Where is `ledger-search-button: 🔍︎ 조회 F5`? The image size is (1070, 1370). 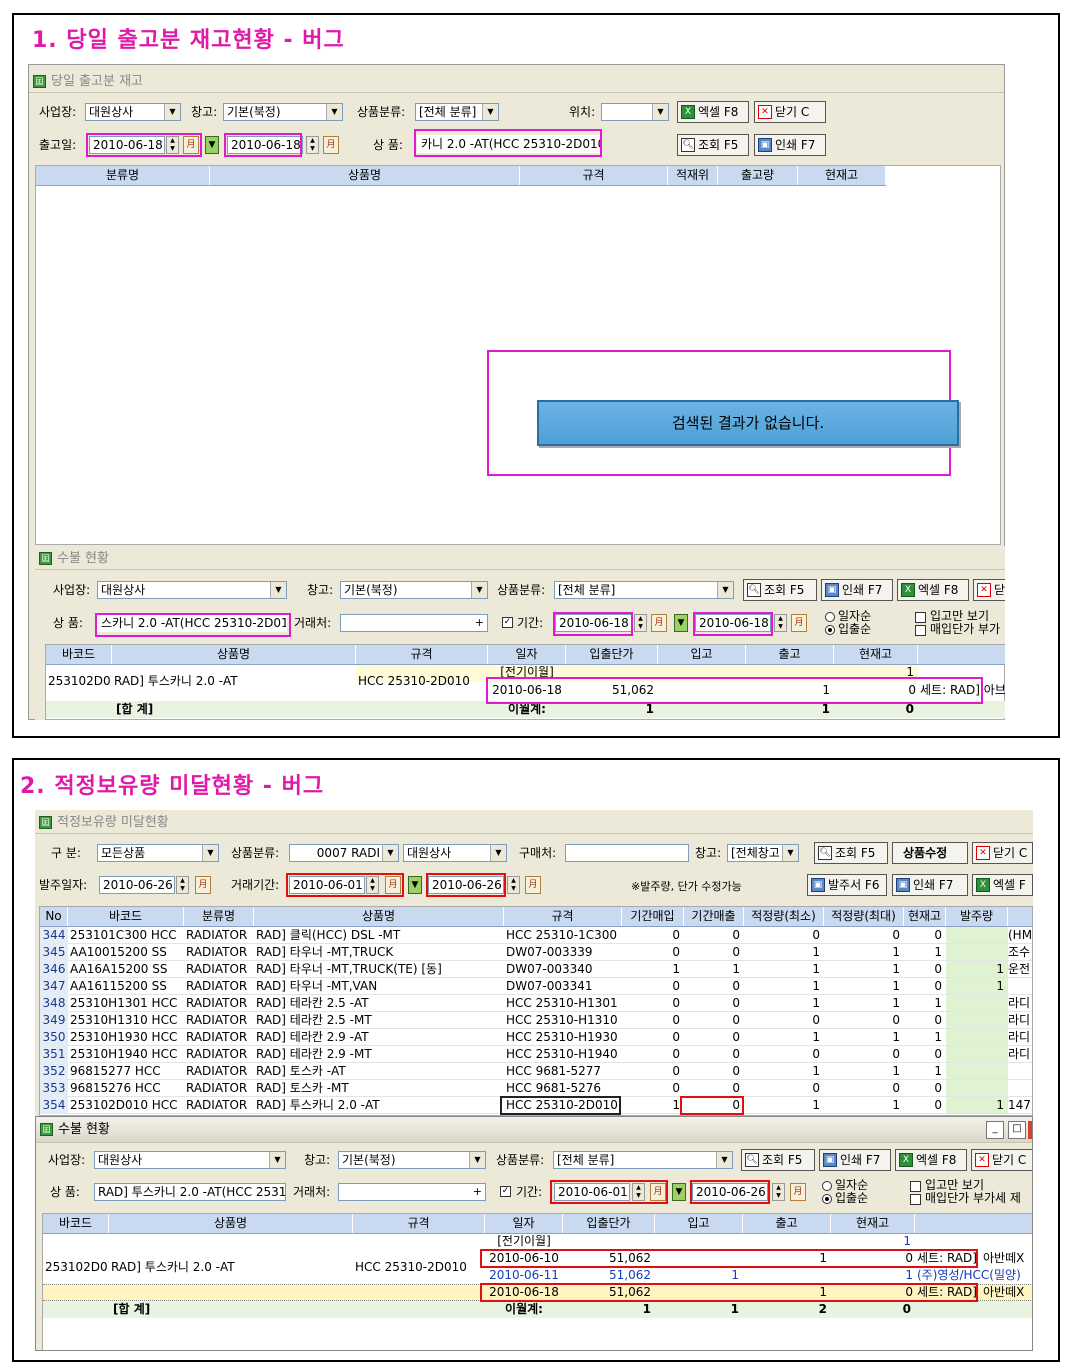 ledger-search-button: 🔍︎ 조회 F5 is located at coordinates (780, 590).